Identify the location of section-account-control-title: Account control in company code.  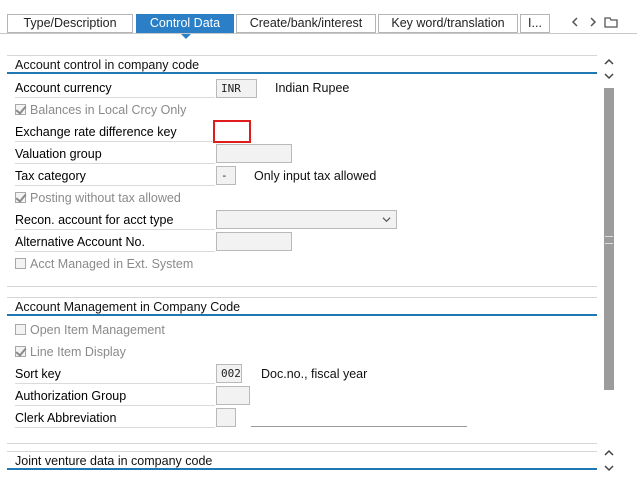
(302, 64).